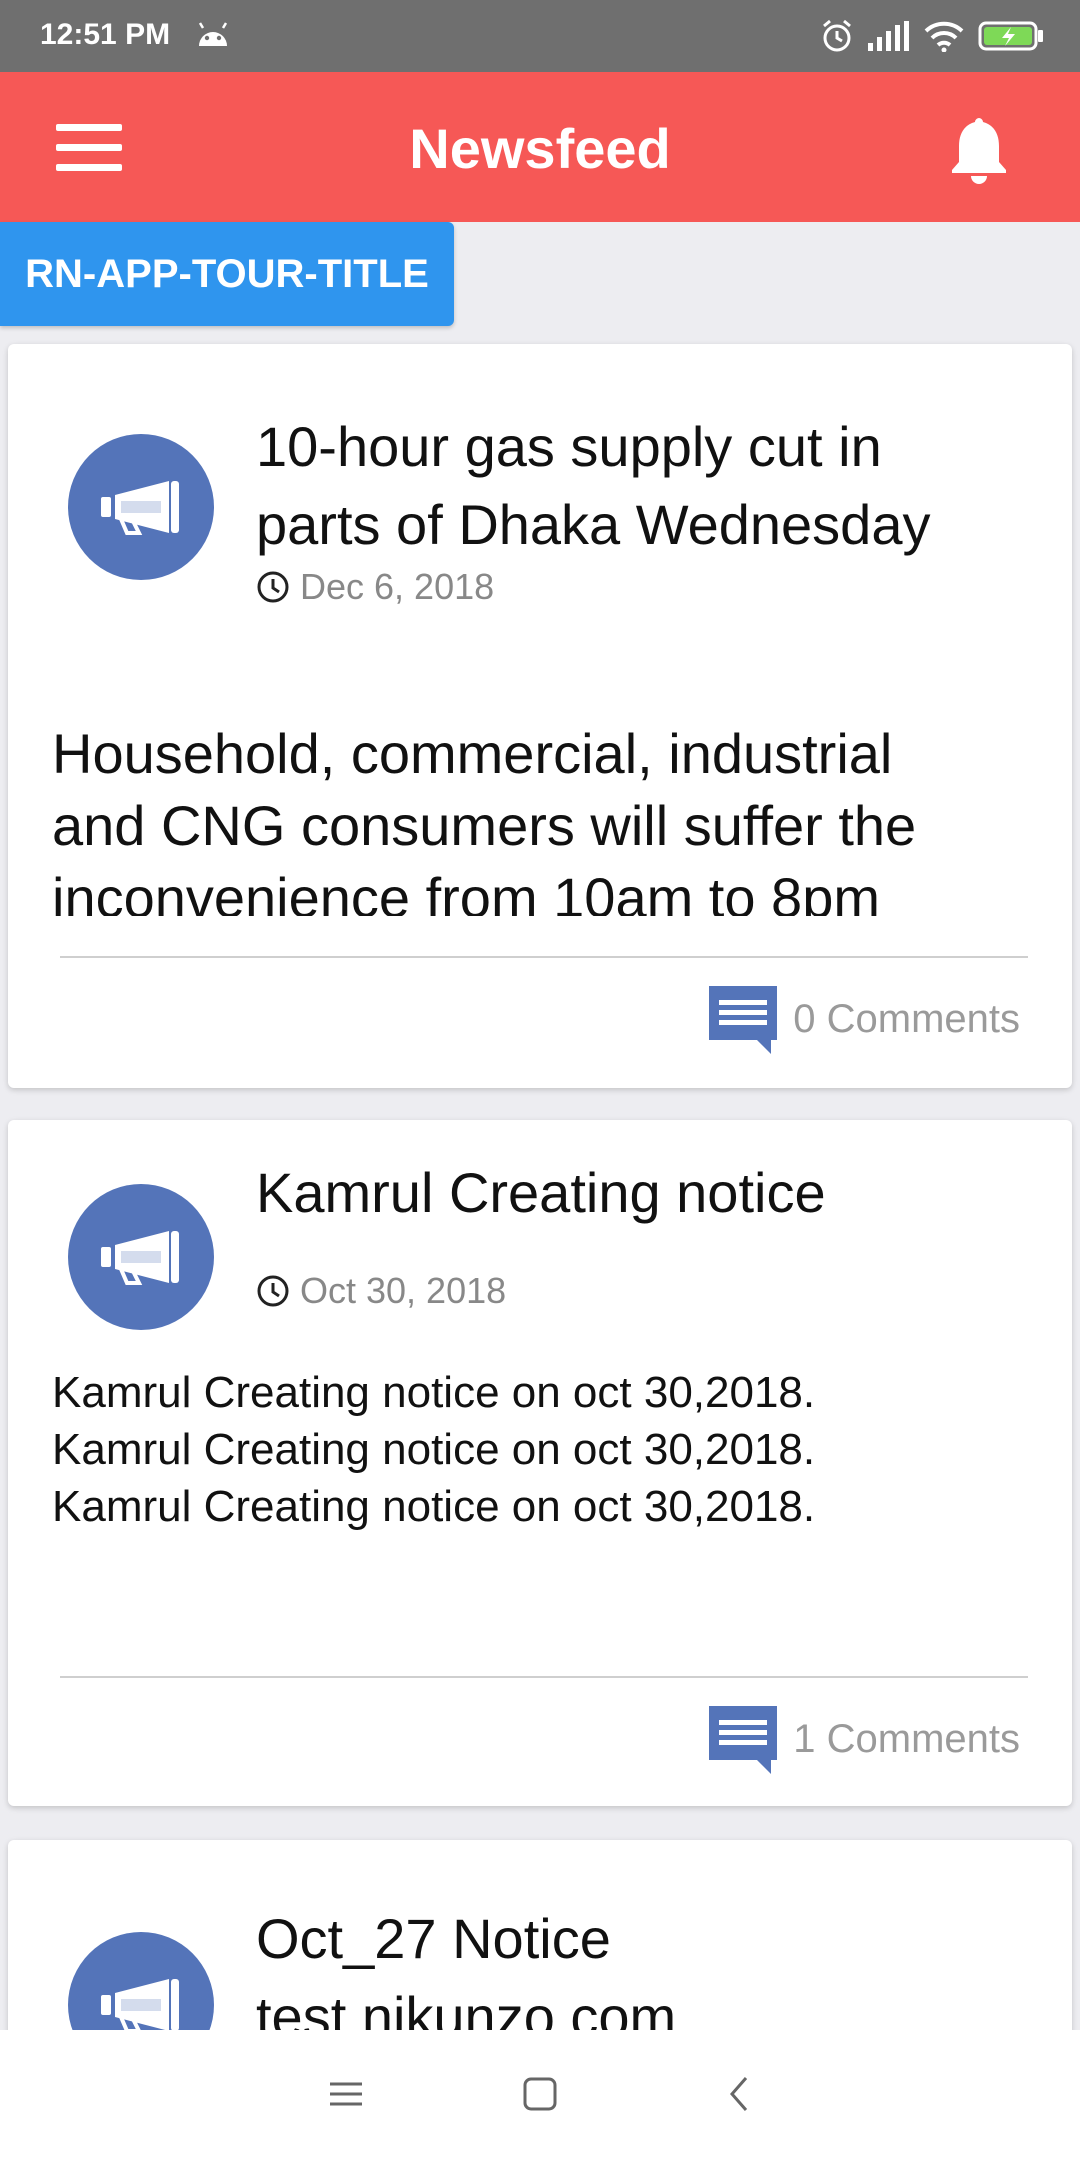  What do you see at coordinates (740, 2094) in the screenshot?
I see `back-icon` at bounding box center [740, 2094].